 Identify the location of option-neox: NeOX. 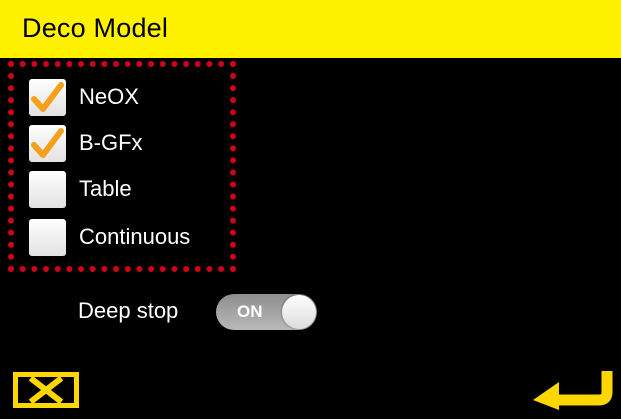
(129, 97).